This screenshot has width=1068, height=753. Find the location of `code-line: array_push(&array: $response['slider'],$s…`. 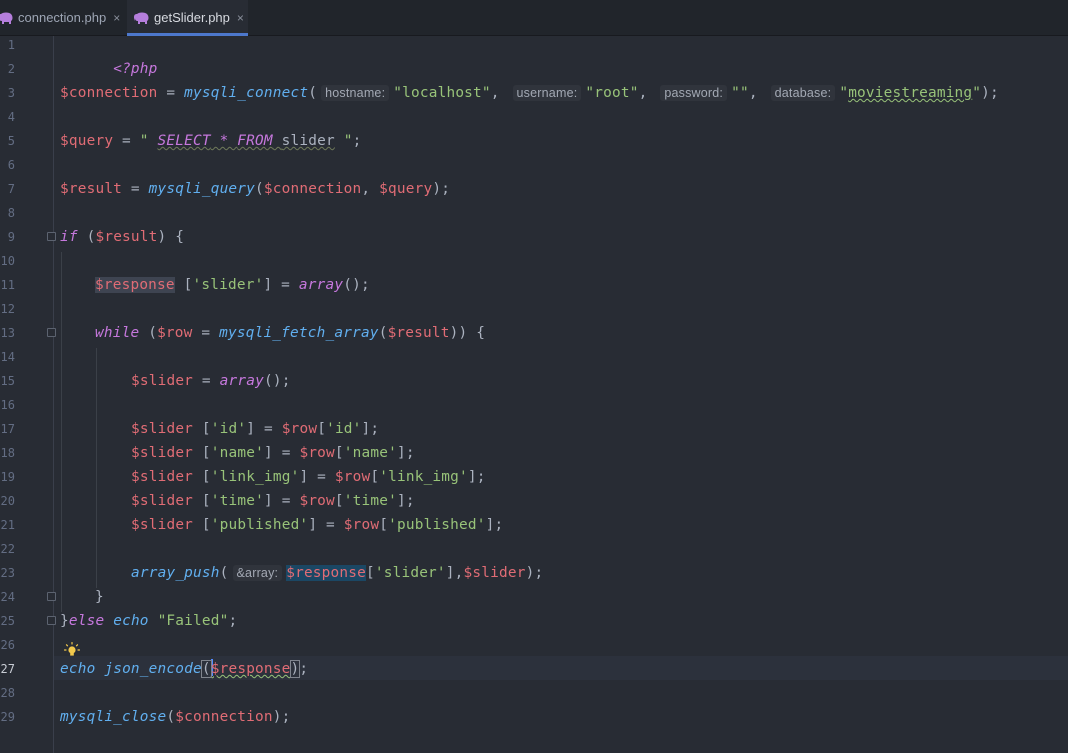

code-line: array_push(&array: $response['slider'],$s… is located at coordinates (337, 573).